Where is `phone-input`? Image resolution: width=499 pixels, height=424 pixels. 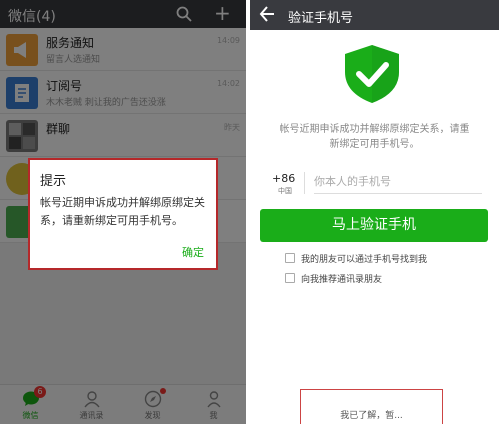 phone-input is located at coordinates (398, 182).